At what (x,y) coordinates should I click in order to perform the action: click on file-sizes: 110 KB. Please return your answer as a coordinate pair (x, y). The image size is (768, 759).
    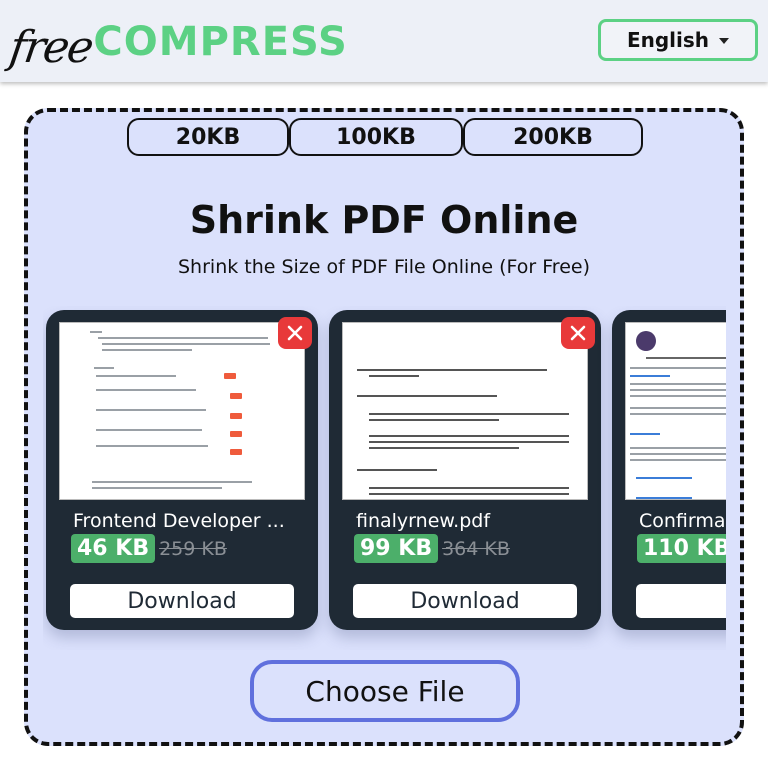
    Looking at the image, I should click on (681, 548).